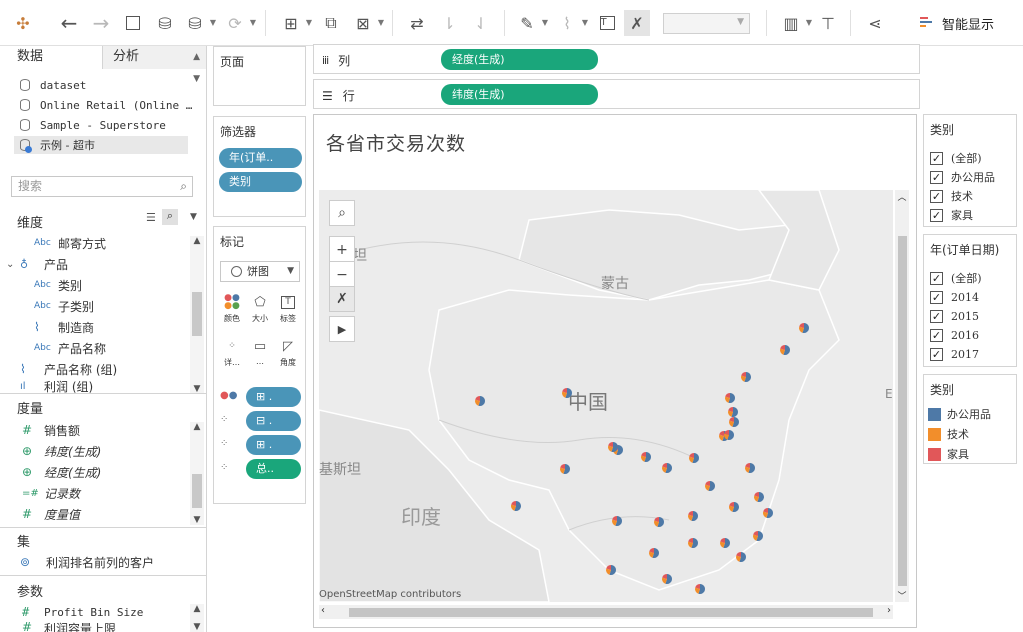  Describe the element at coordinates (183, 186) in the screenshot. I see `search-icon: ⌕` at that location.